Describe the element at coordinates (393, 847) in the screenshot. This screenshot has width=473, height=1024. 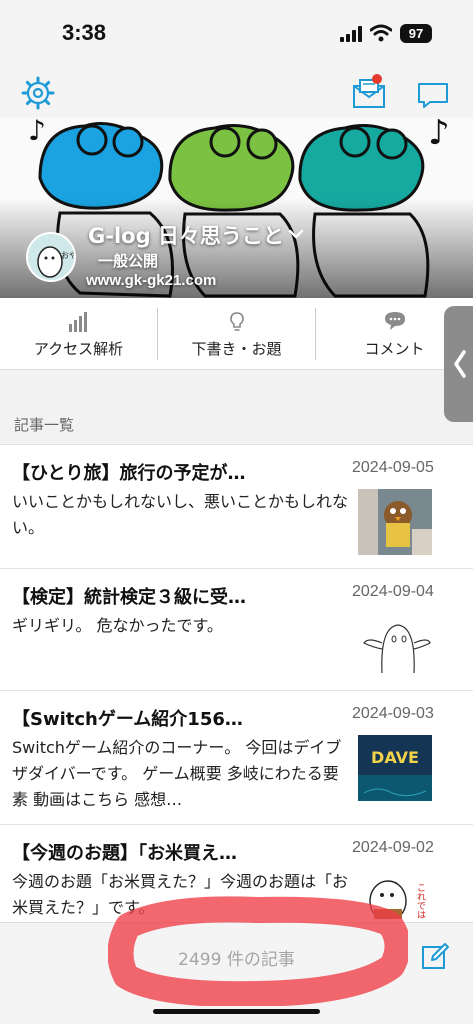
I see `article-date: 2024-09-02` at that location.